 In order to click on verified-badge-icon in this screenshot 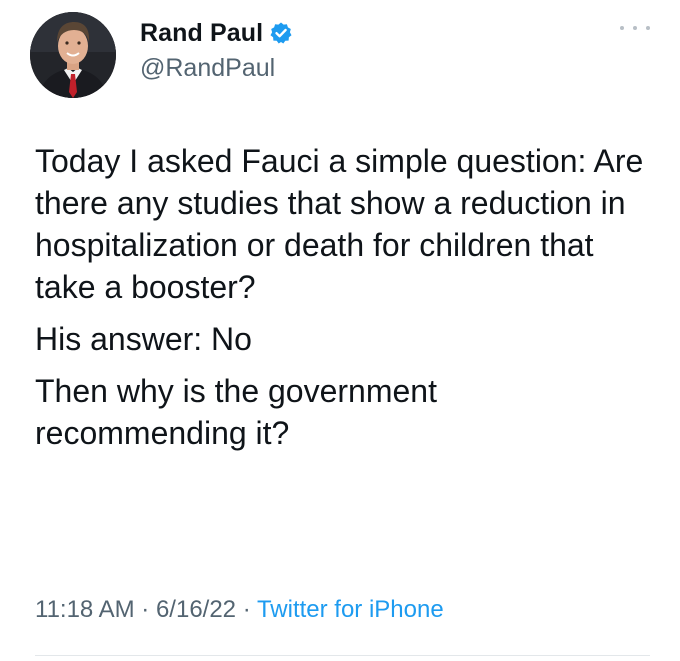, I will do `click(281, 33)`.